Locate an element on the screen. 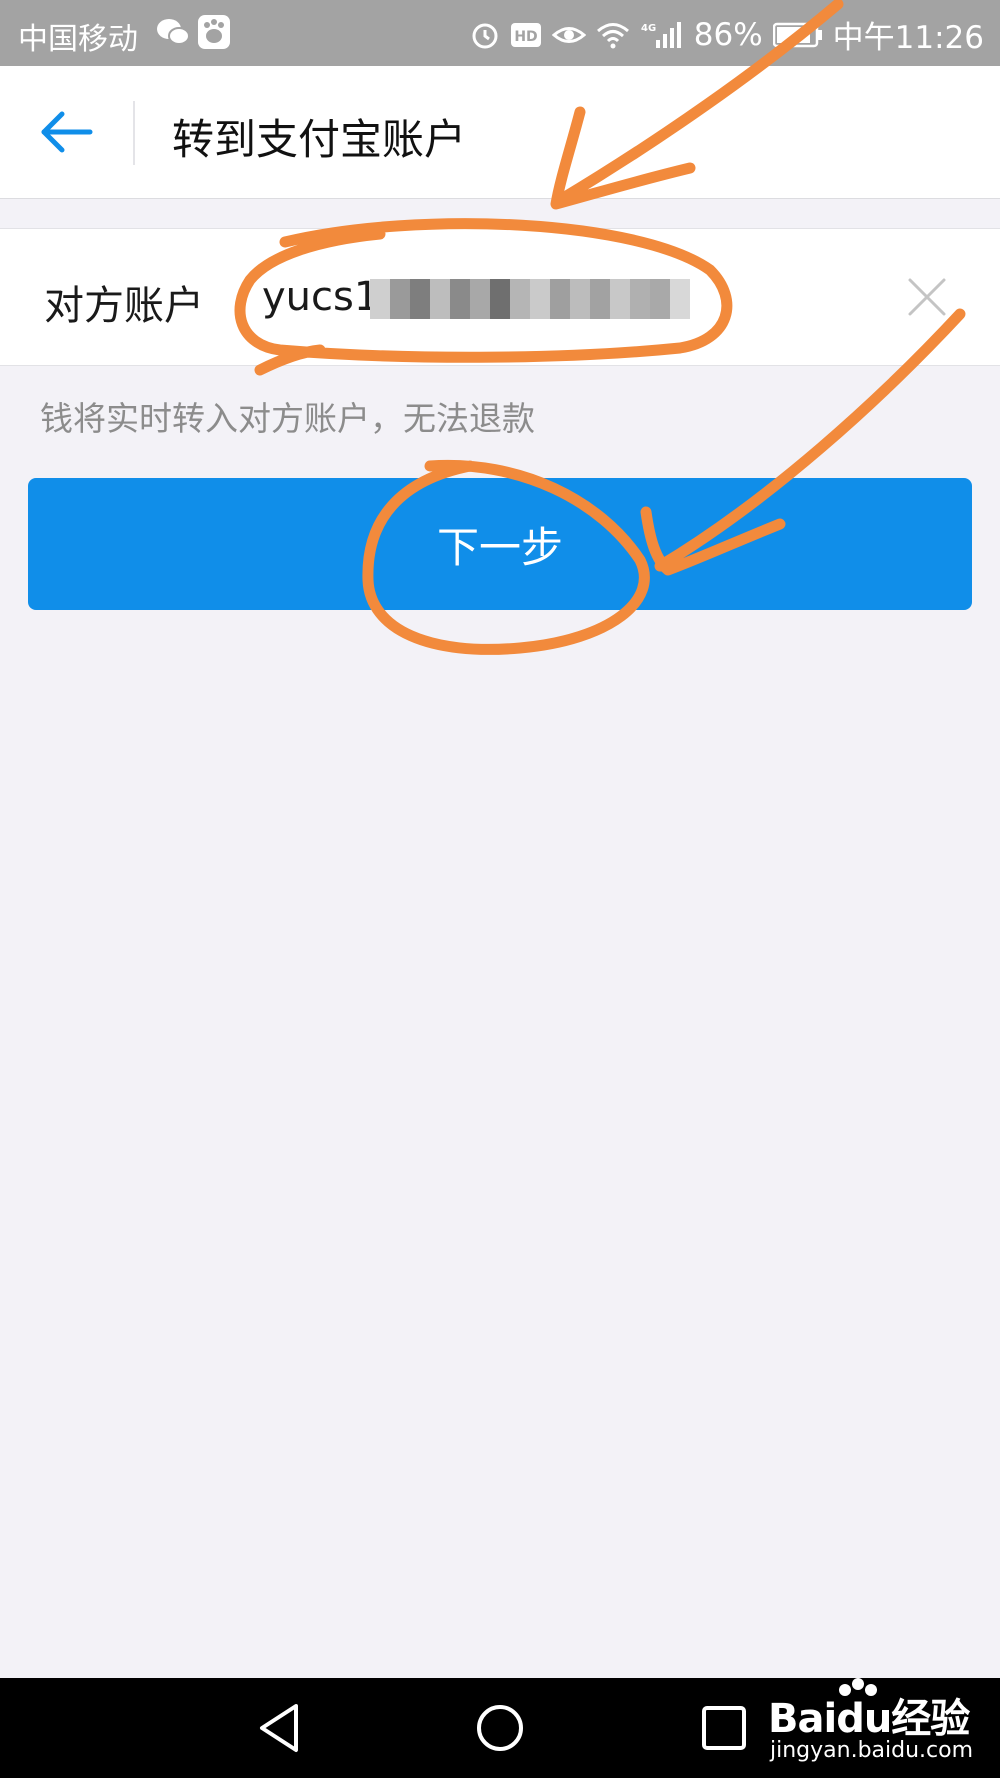 The width and height of the screenshot is (1000, 1778). chat-icon is located at coordinates (173, 32).